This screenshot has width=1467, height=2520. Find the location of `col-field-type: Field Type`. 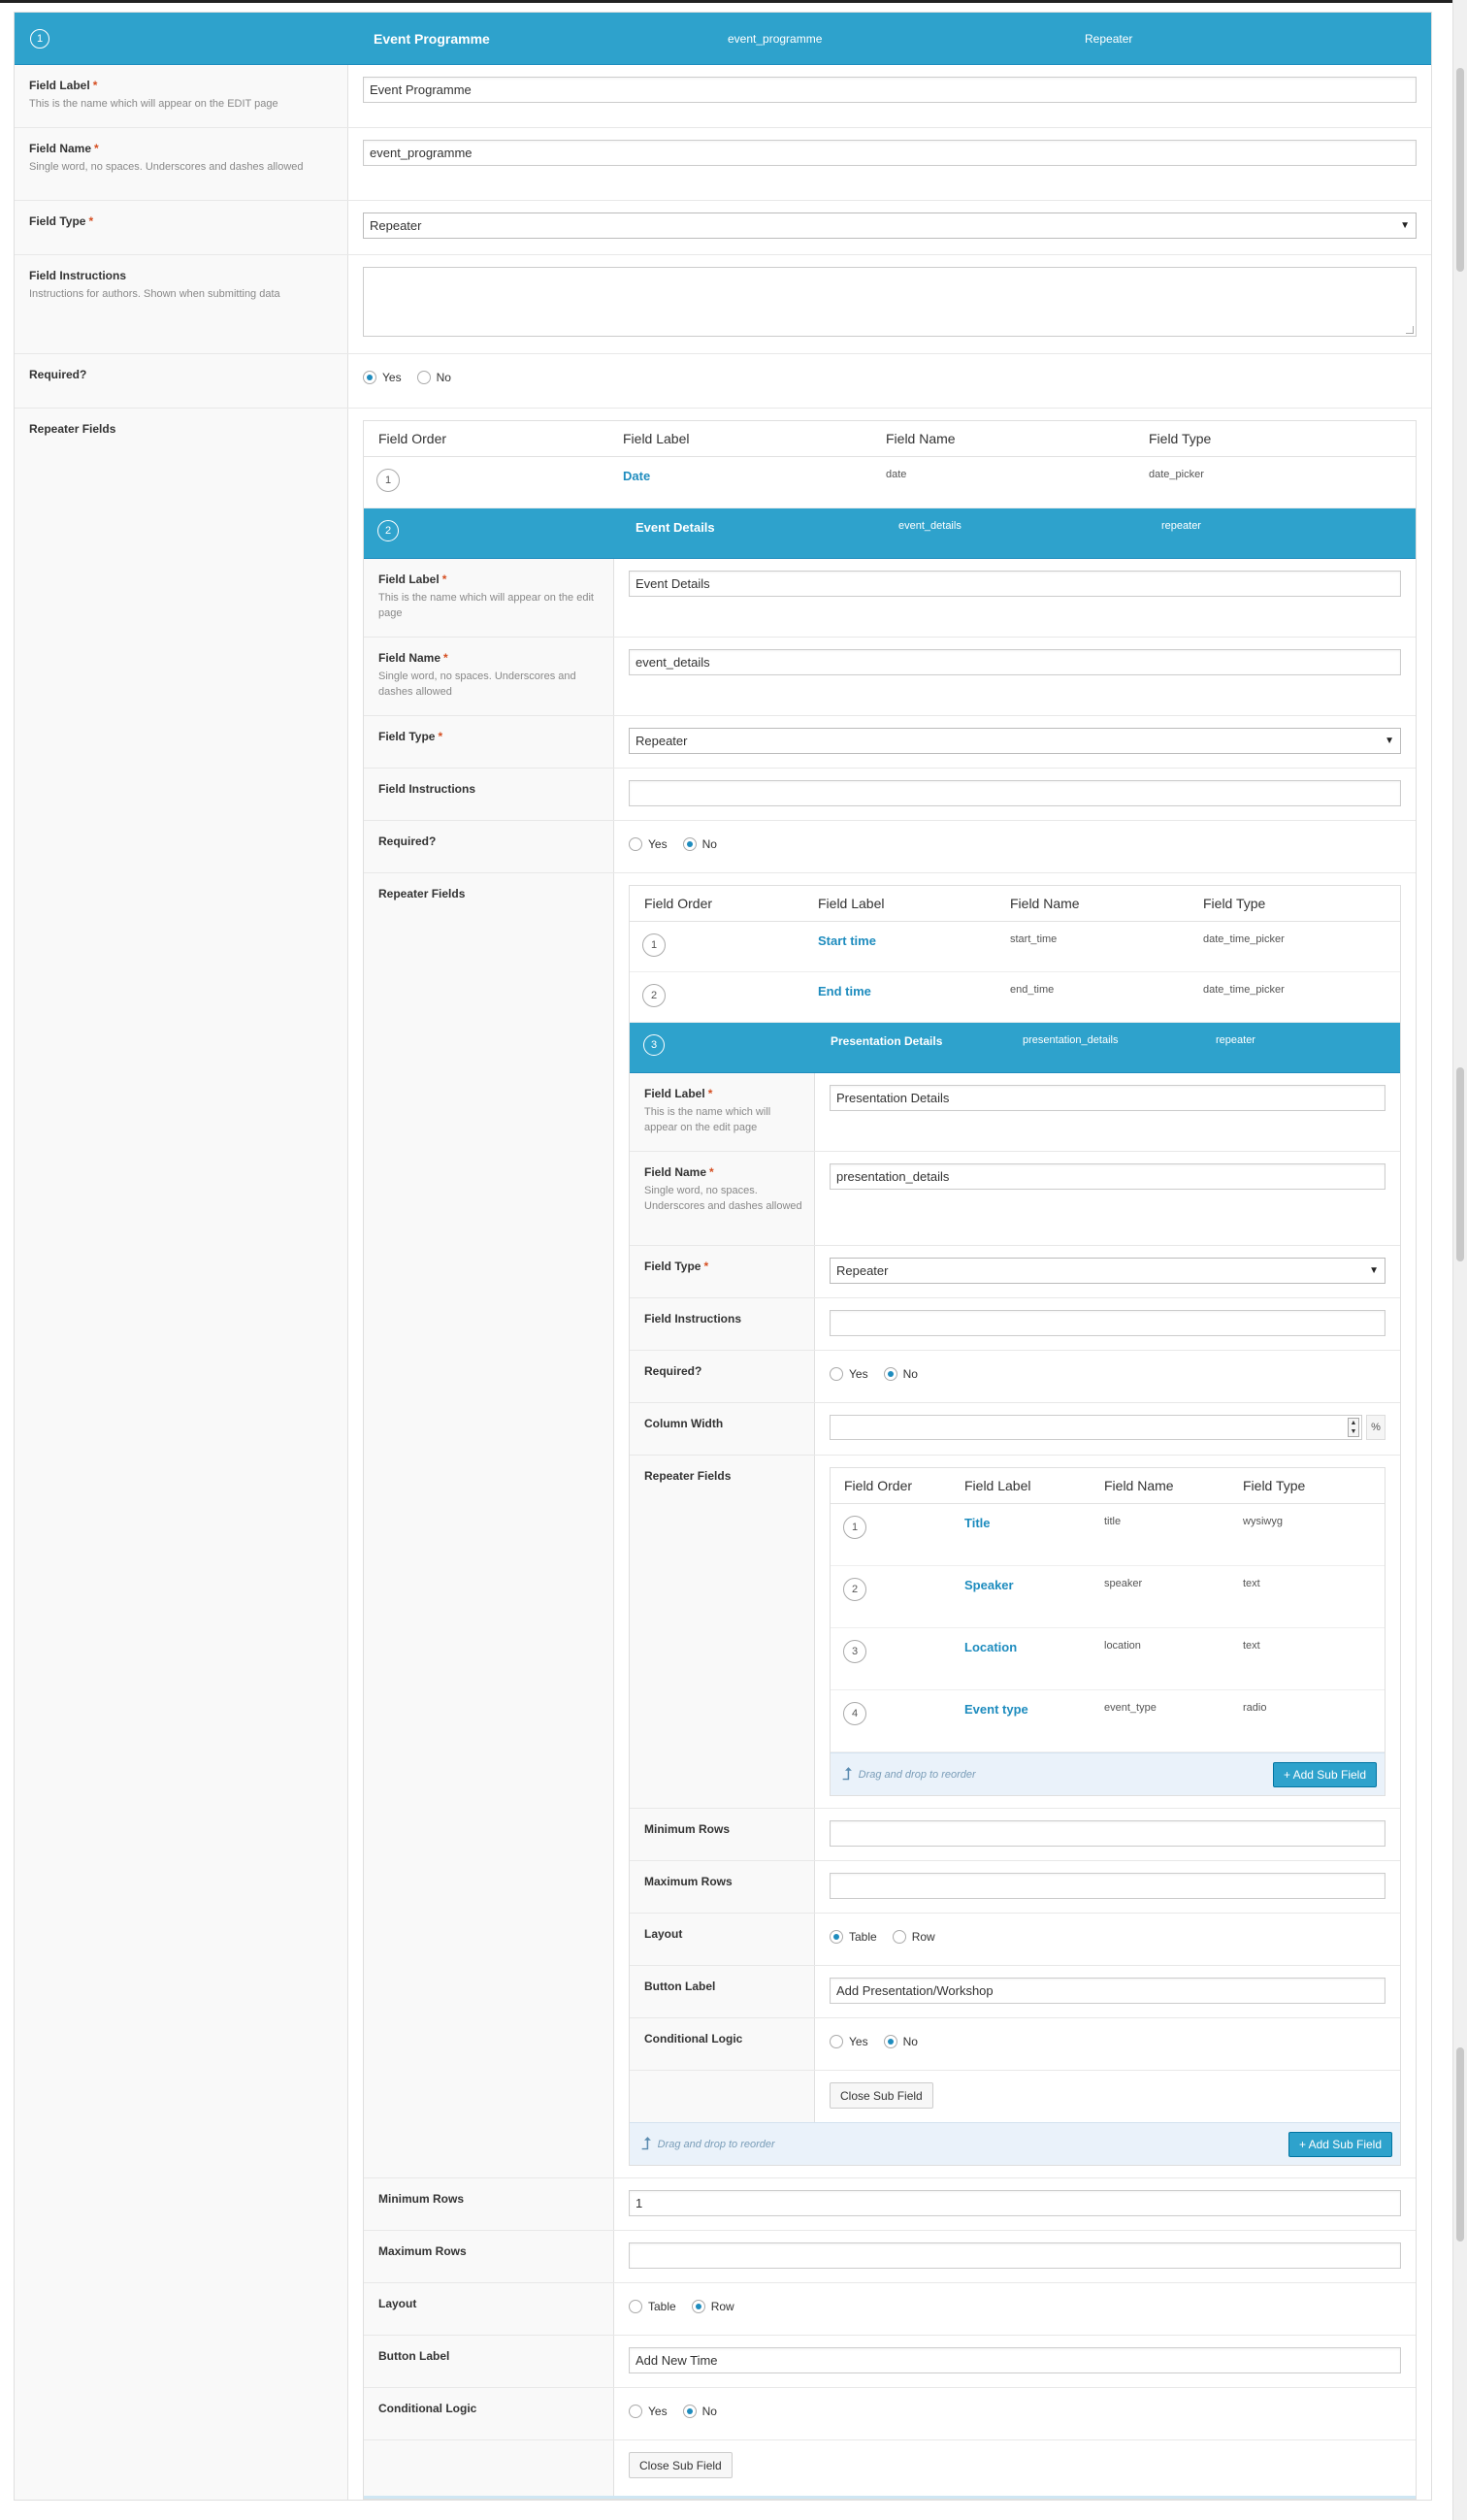

col-field-type: Field Type is located at coordinates (1234, 903).